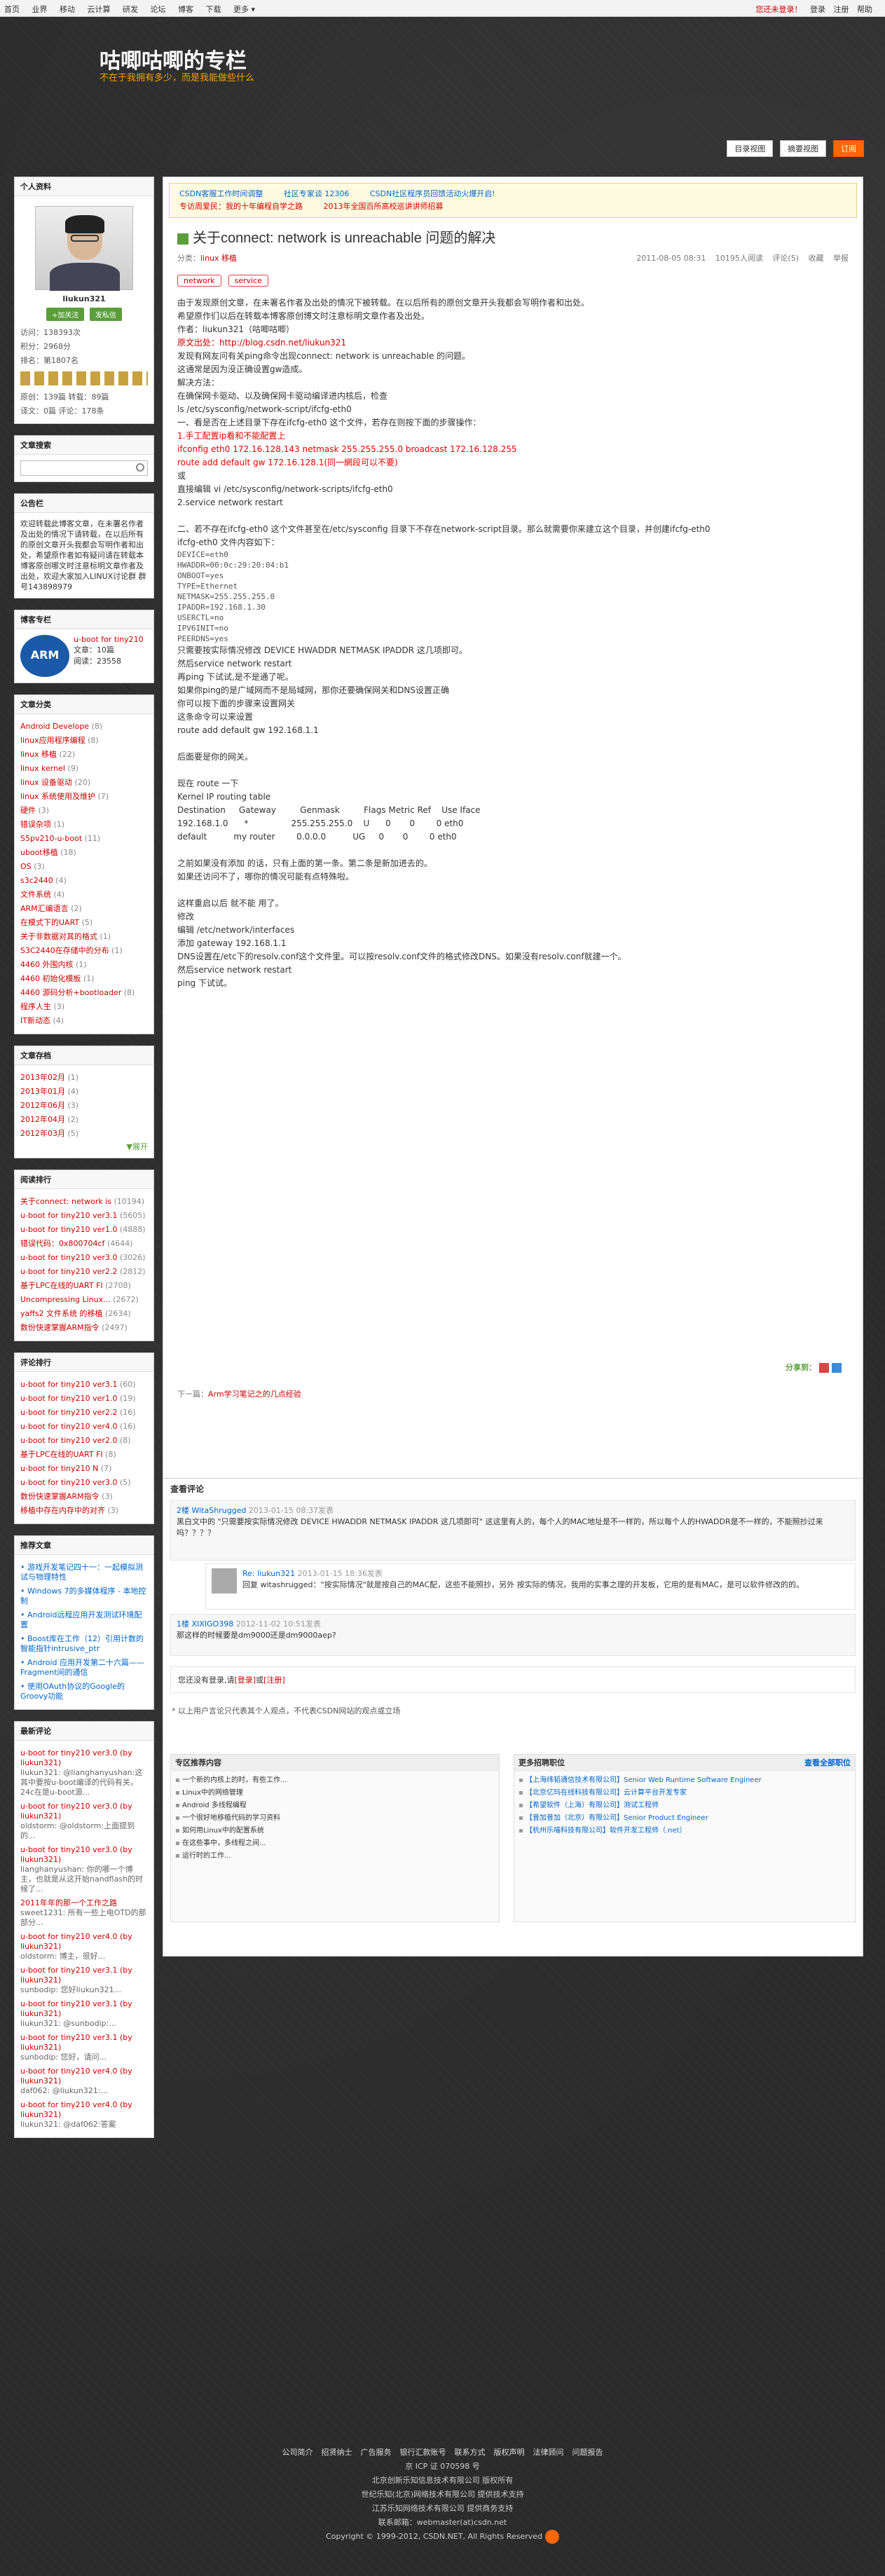 The width and height of the screenshot is (885, 2576). Describe the element at coordinates (65, 1201) in the screenshot. I see `read-rank-item-link: 关于connect: network is` at that location.